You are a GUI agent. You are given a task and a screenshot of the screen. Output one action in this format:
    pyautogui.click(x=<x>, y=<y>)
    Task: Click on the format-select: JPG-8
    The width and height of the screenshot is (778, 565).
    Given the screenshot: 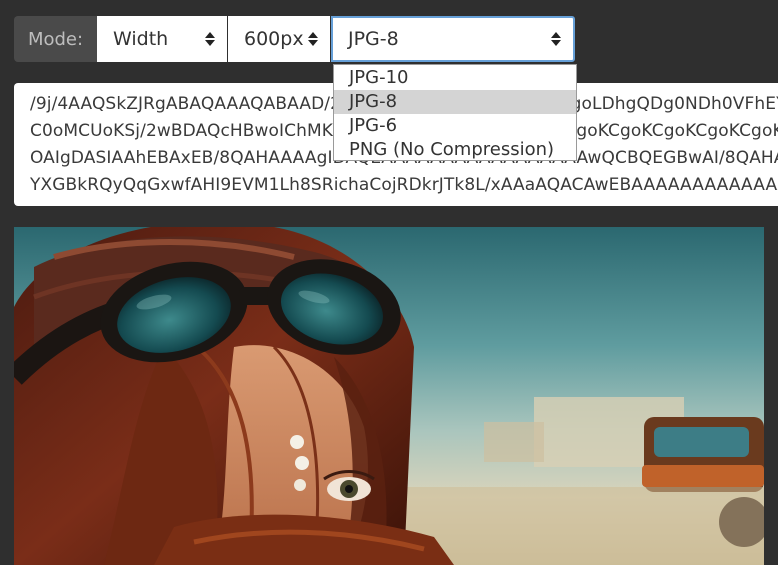 What is the action you would take?
    pyautogui.click(x=453, y=39)
    